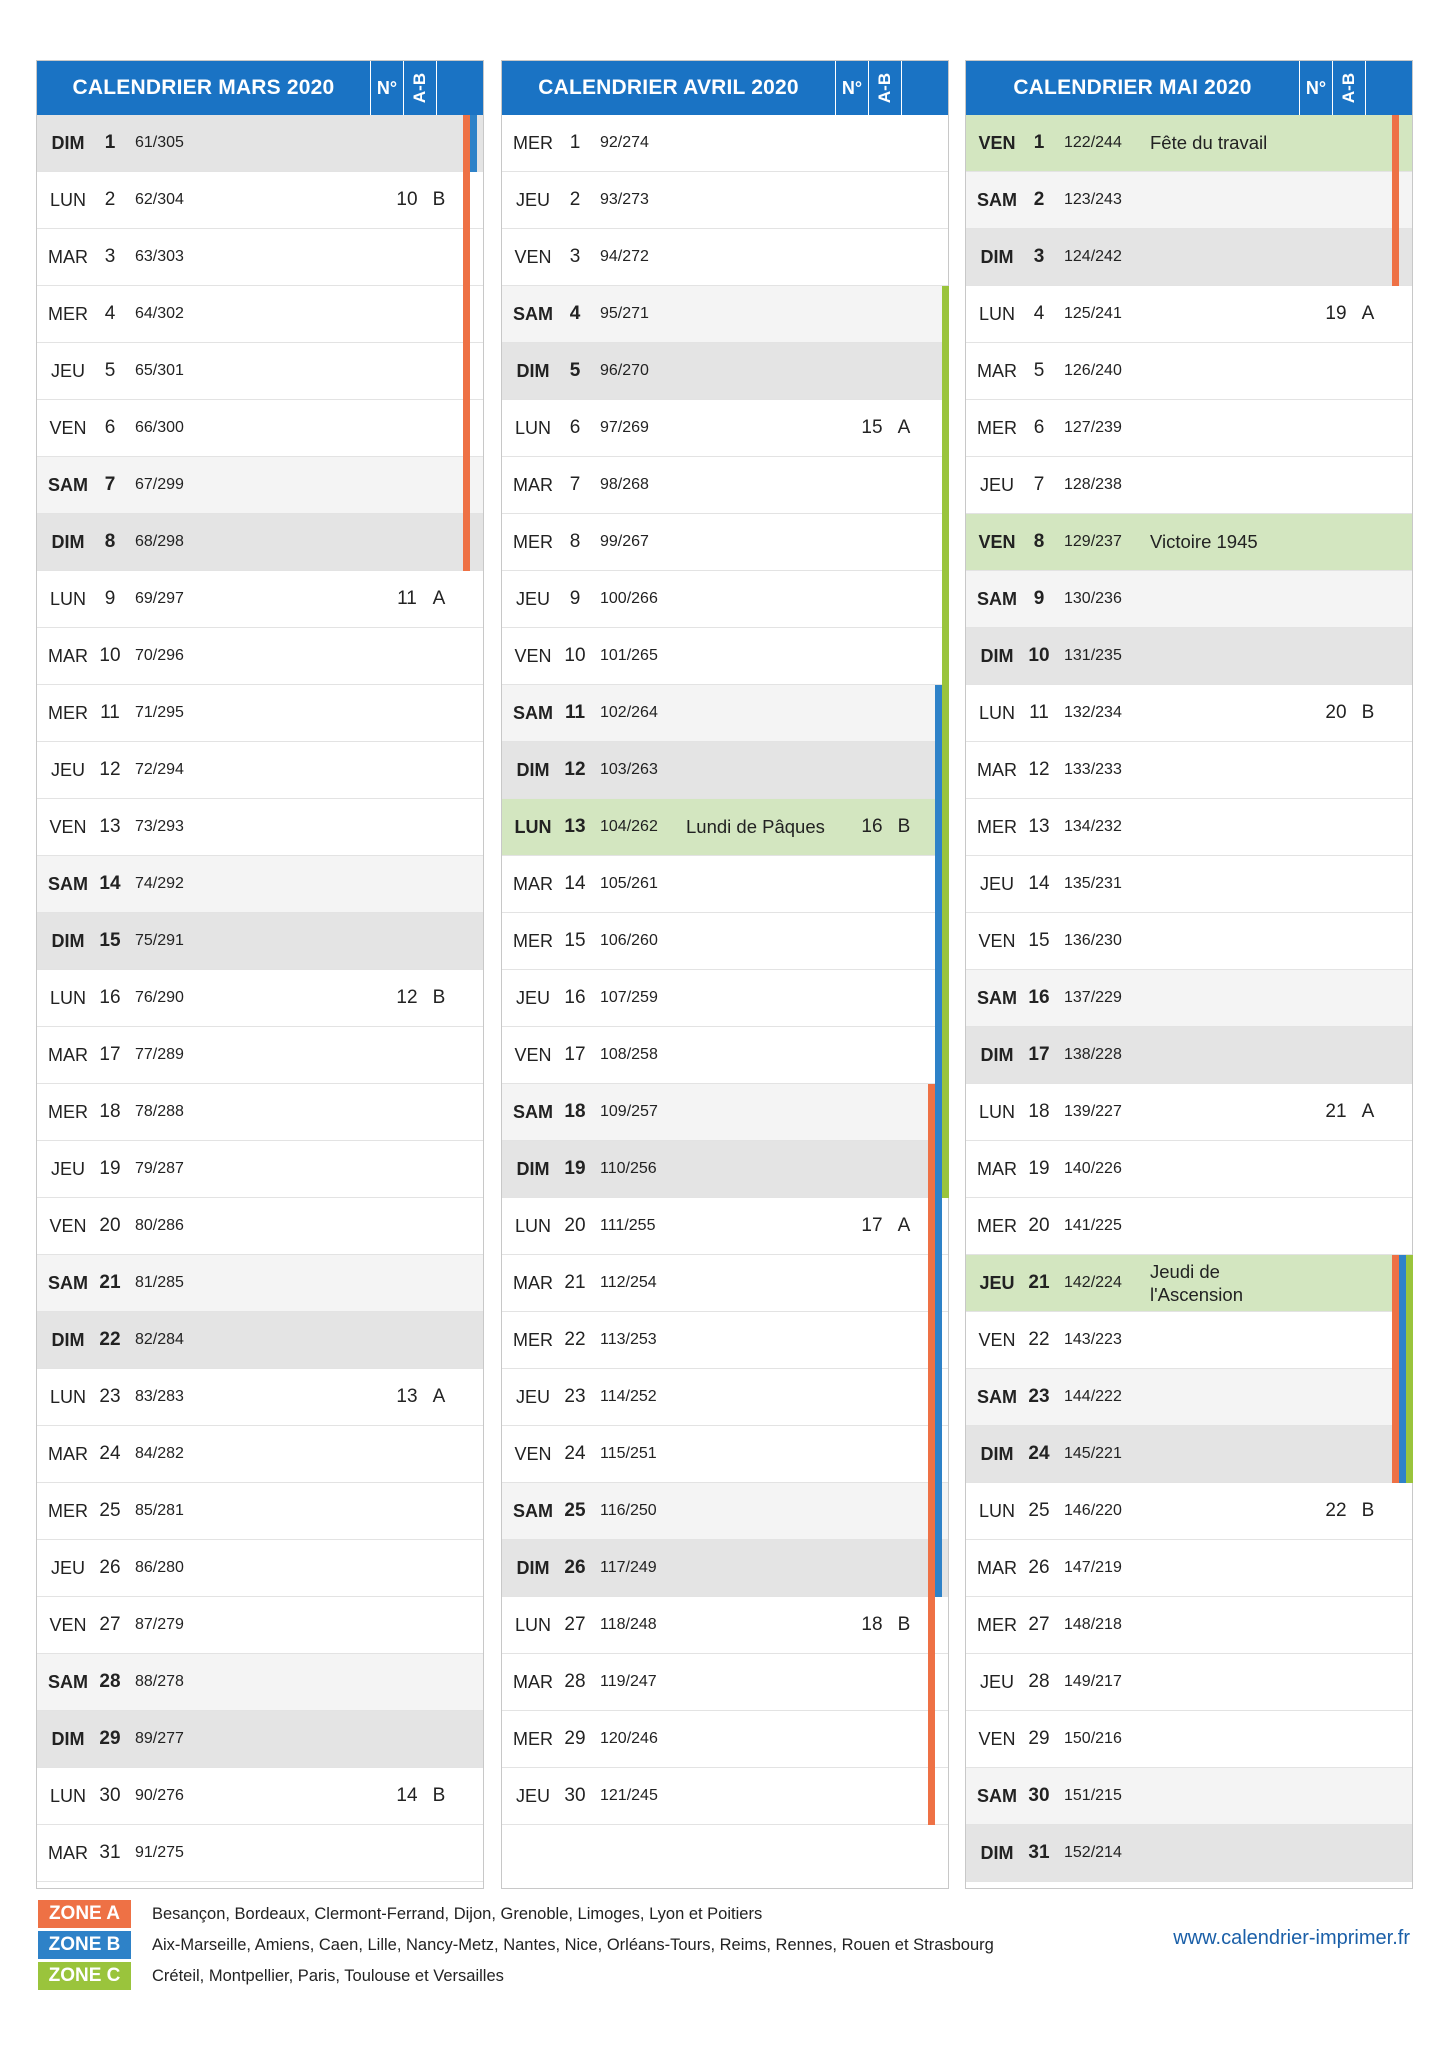 The height and width of the screenshot is (2048, 1448). Describe the element at coordinates (260, 713) in the screenshot. I see `day-row: MER 11 71/295` at that location.